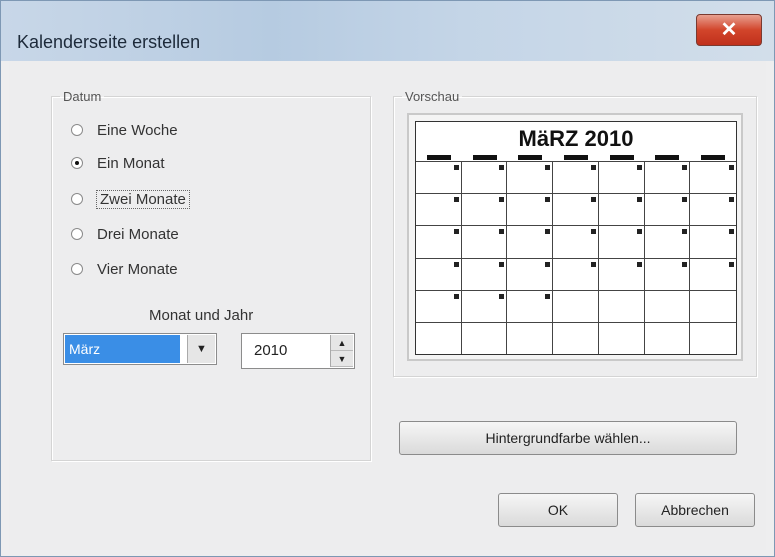 The image size is (775, 557). I want to click on radio-label: Eine Woche, so click(137, 130).